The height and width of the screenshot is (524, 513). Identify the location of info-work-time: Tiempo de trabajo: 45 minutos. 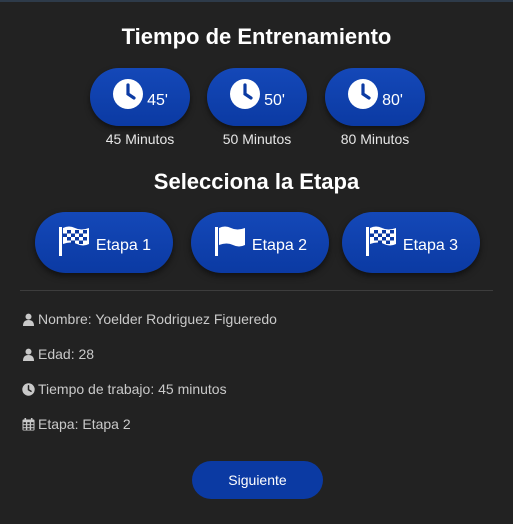
(124, 389).